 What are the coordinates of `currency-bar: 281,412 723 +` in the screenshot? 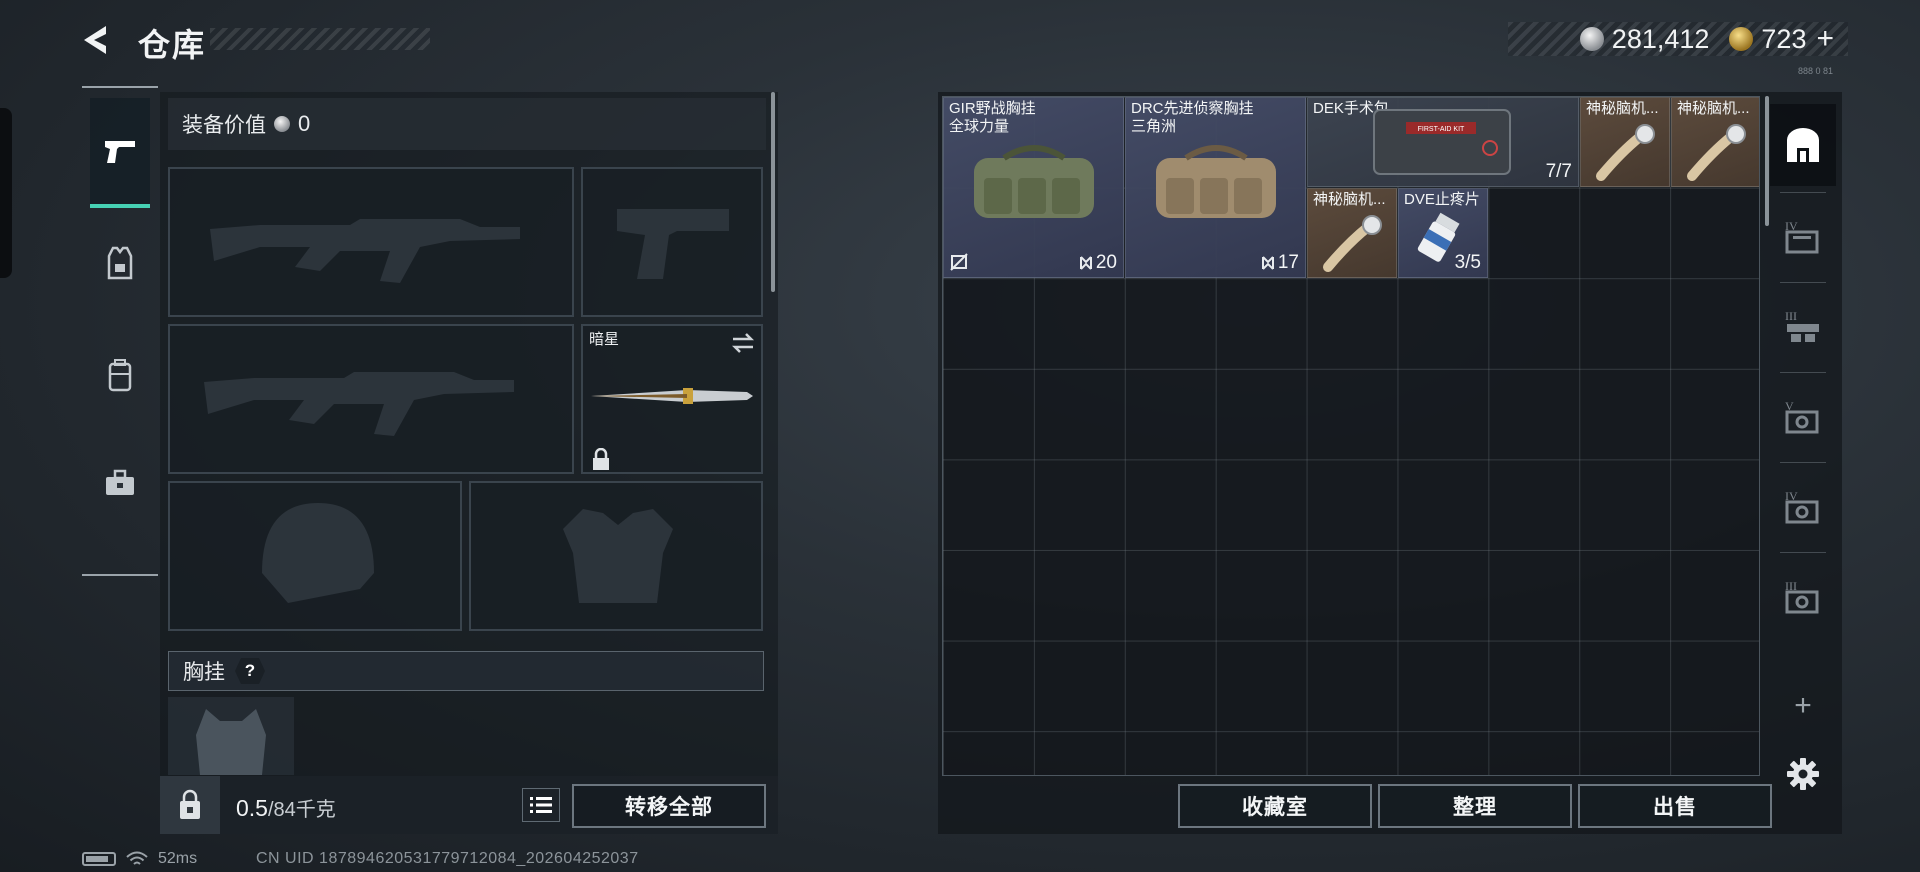 It's located at (1678, 39).